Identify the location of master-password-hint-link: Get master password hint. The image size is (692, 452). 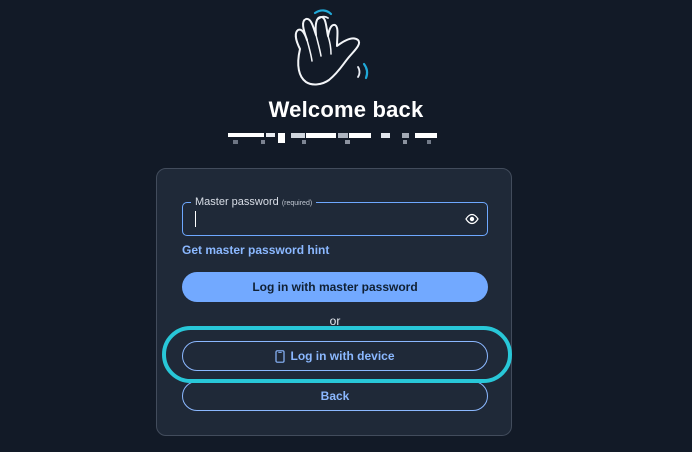
(255, 250).